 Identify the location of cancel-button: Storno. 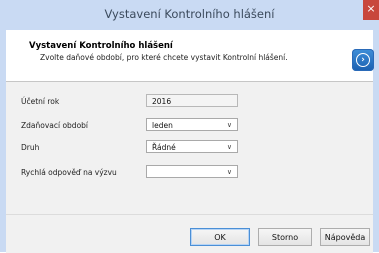
(285, 237).